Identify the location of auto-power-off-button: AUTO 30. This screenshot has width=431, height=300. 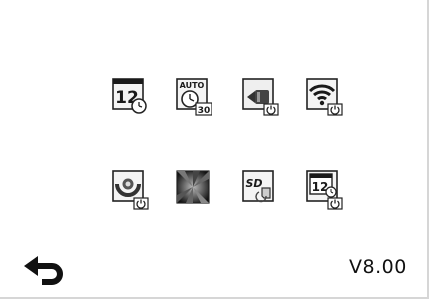
(194, 97).